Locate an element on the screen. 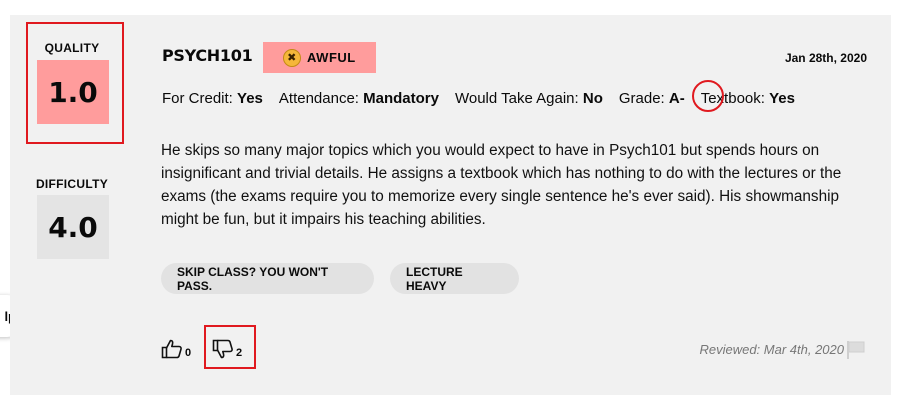  reviewed-date: Reviewed: Mar 4th, 2020 is located at coordinates (771, 349).